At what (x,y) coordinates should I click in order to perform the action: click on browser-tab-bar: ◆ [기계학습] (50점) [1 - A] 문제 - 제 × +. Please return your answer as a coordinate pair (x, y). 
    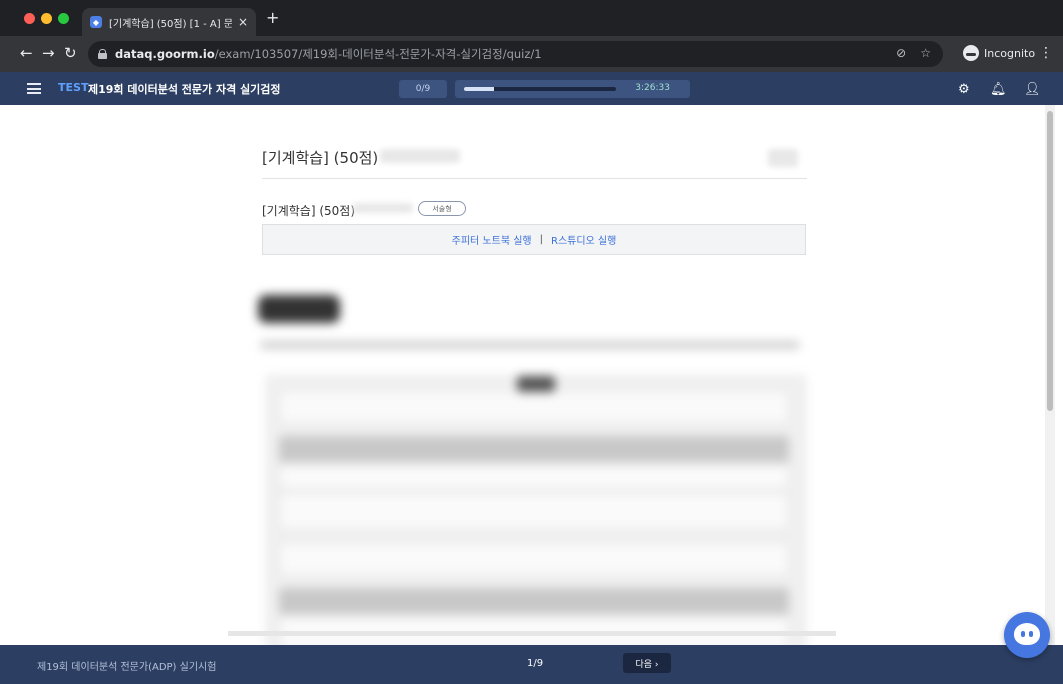
    Looking at the image, I should click on (531, 18).